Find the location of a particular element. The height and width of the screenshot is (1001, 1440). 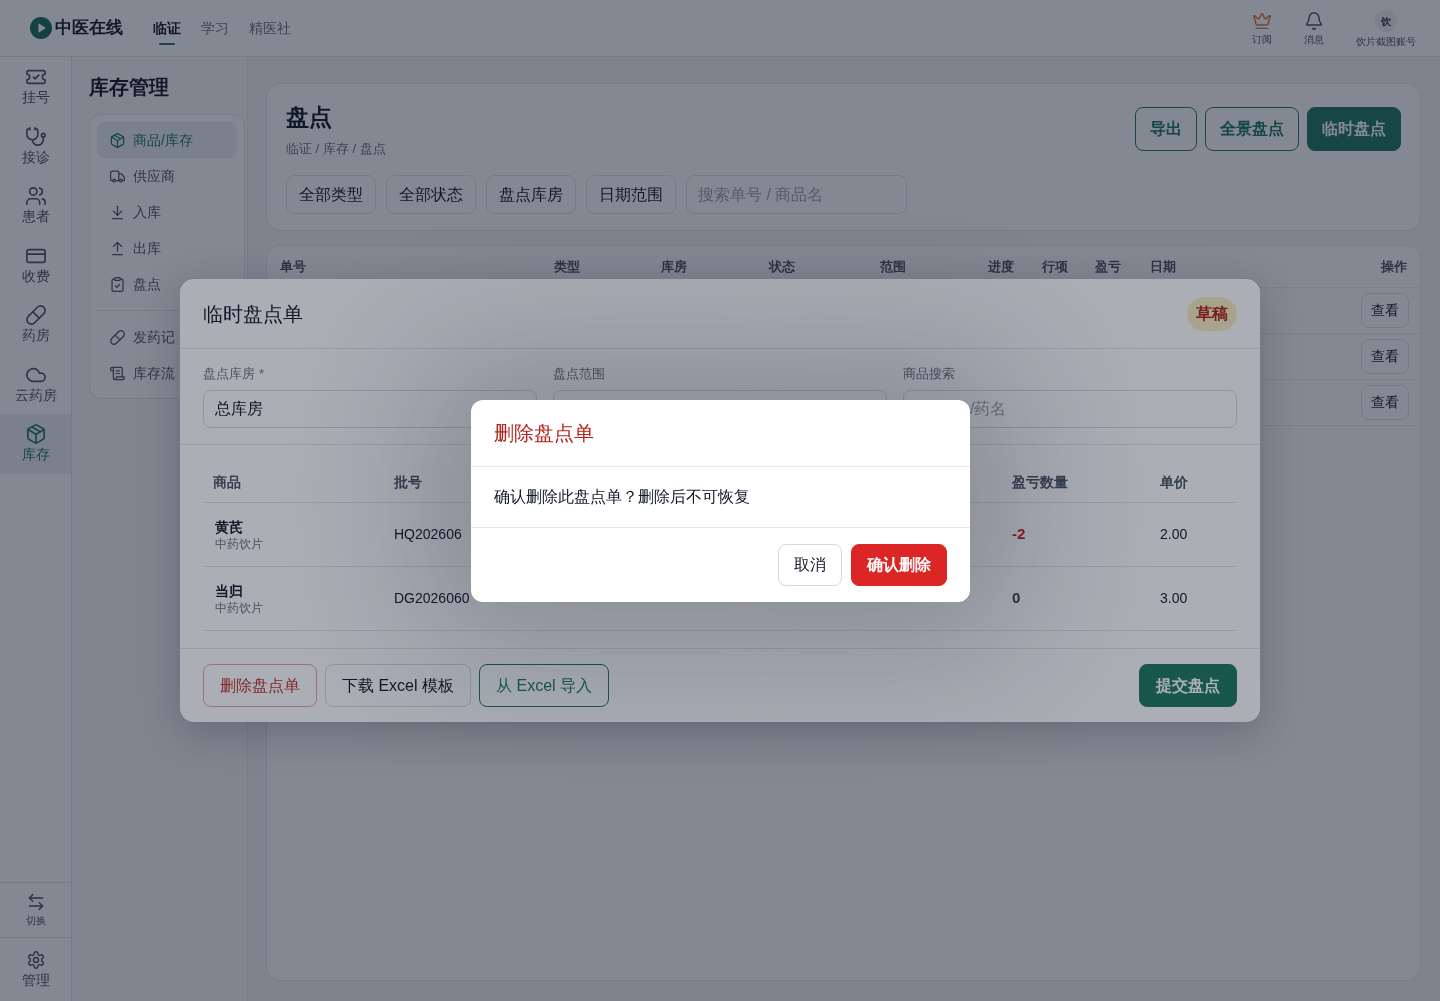

table-cell-text: 2.00 is located at coordinates (1174, 534).